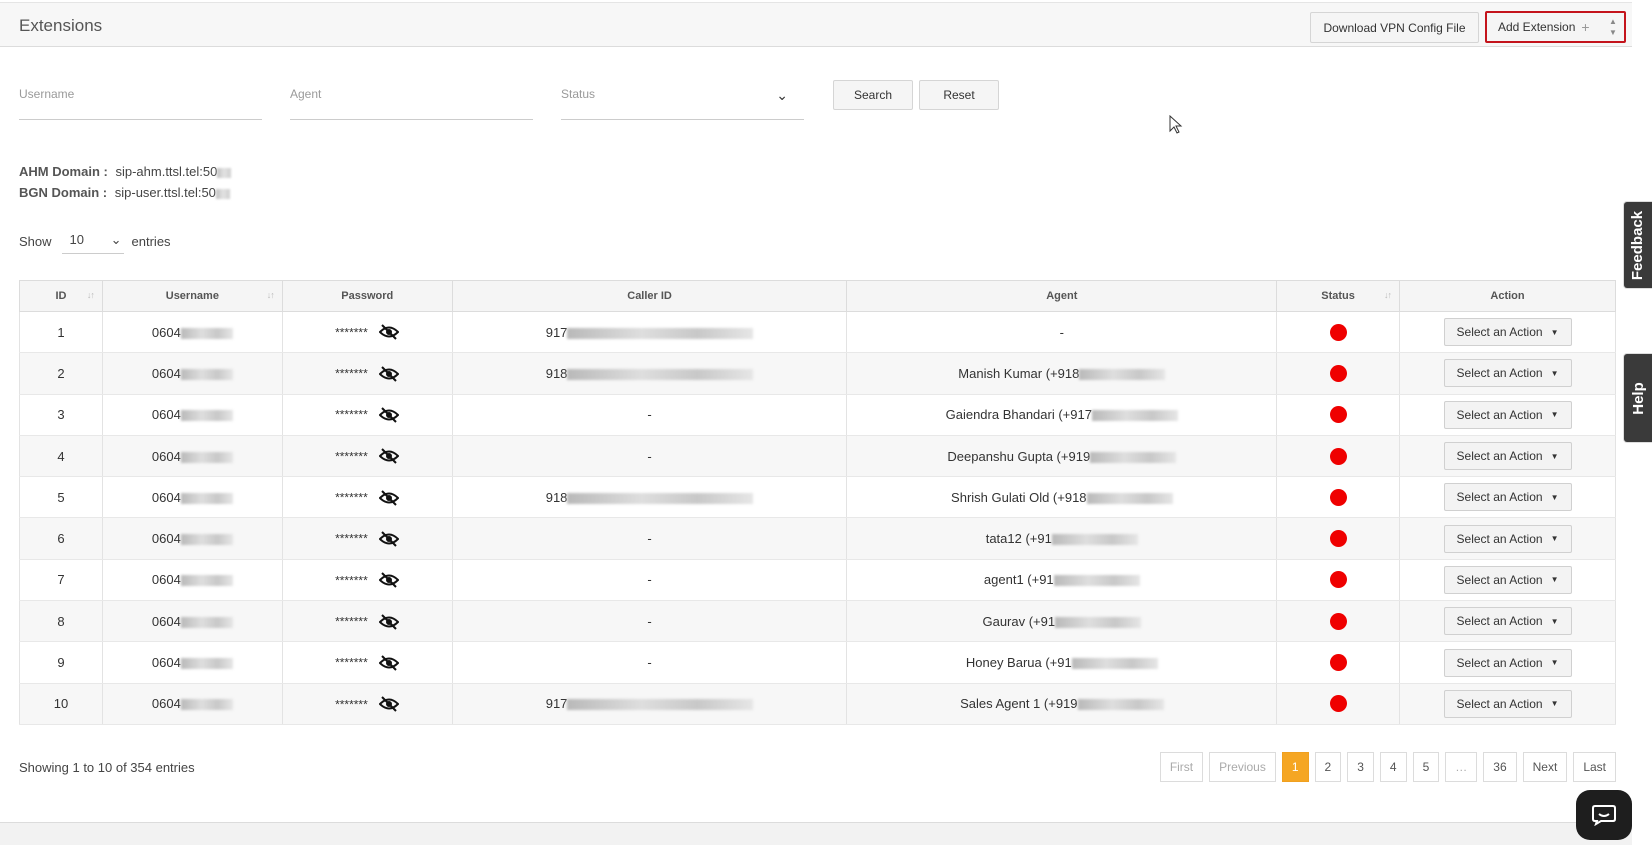 This screenshot has height=845, width=1652. Describe the element at coordinates (367, 296) in the screenshot. I see `column-header-password: Password` at that location.